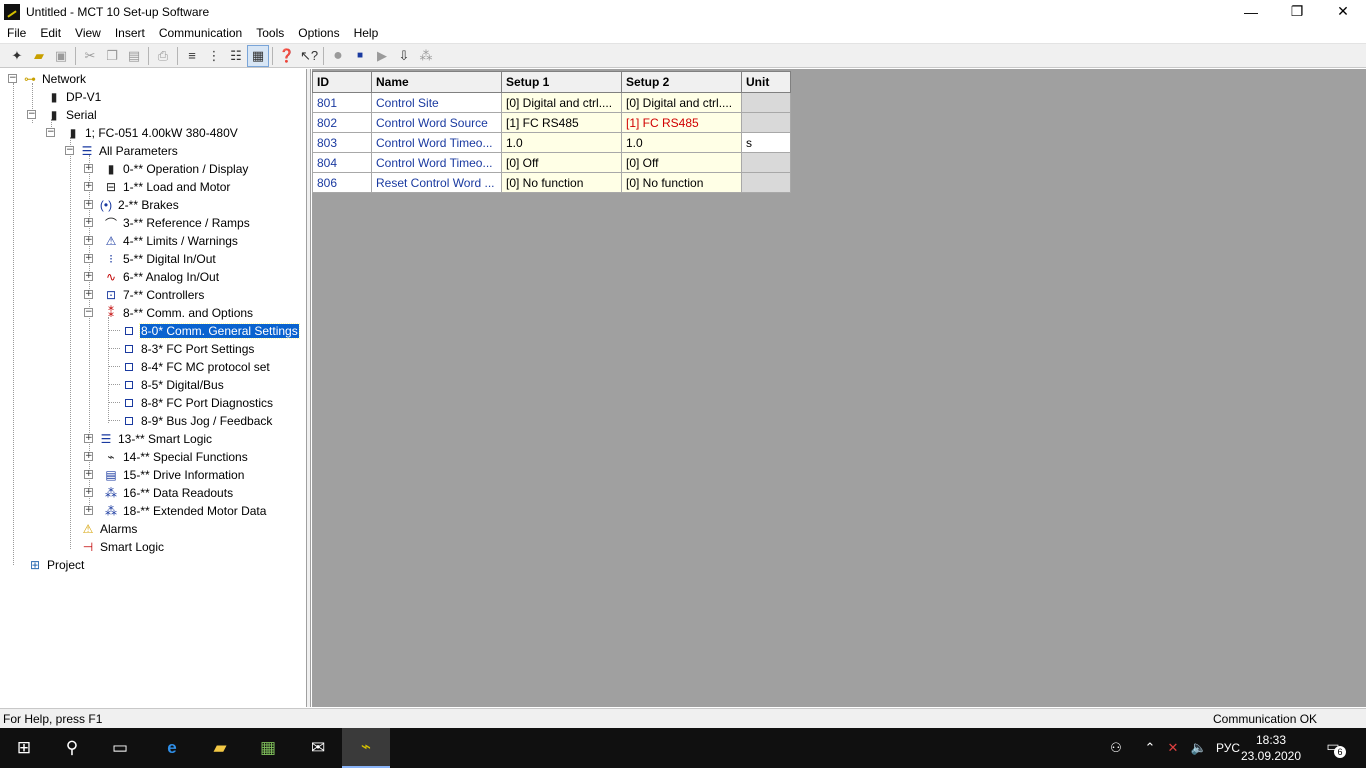  Describe the element at coordinates (309, 388) in the screenshot. I see `panel-splitter` at that location.